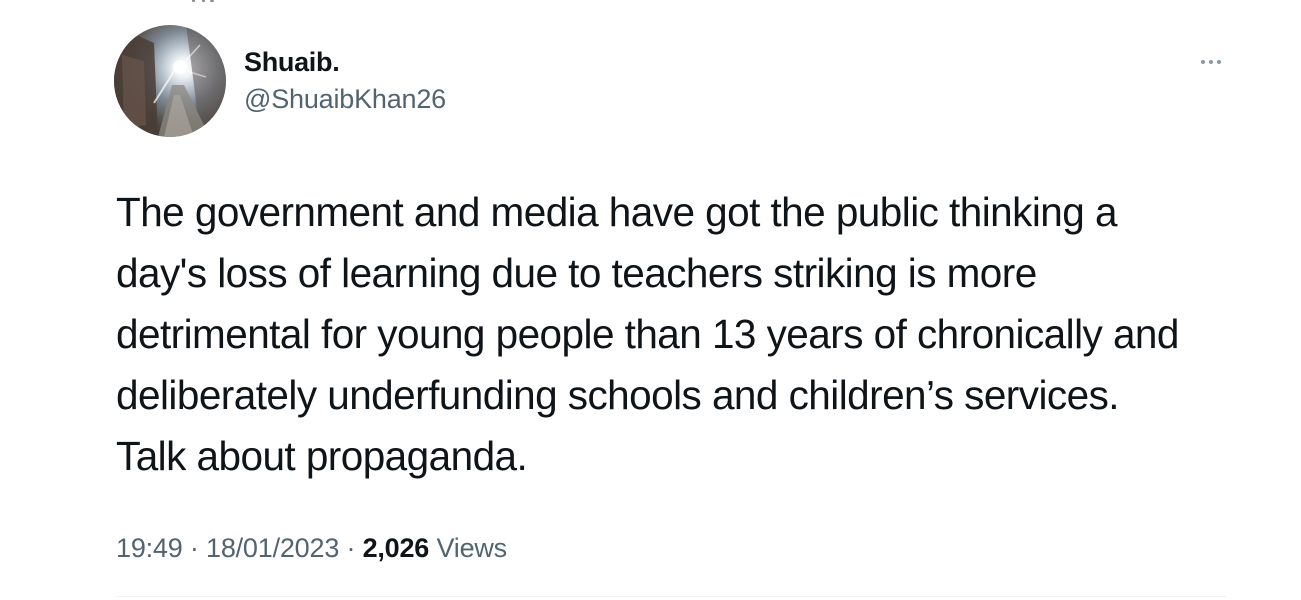 This screenshot has width=1301, height=600. Describe the element at coordinates (322, 456) in the screenshot. I see `tweet-text-line: Talk about propaganda.` at that location.